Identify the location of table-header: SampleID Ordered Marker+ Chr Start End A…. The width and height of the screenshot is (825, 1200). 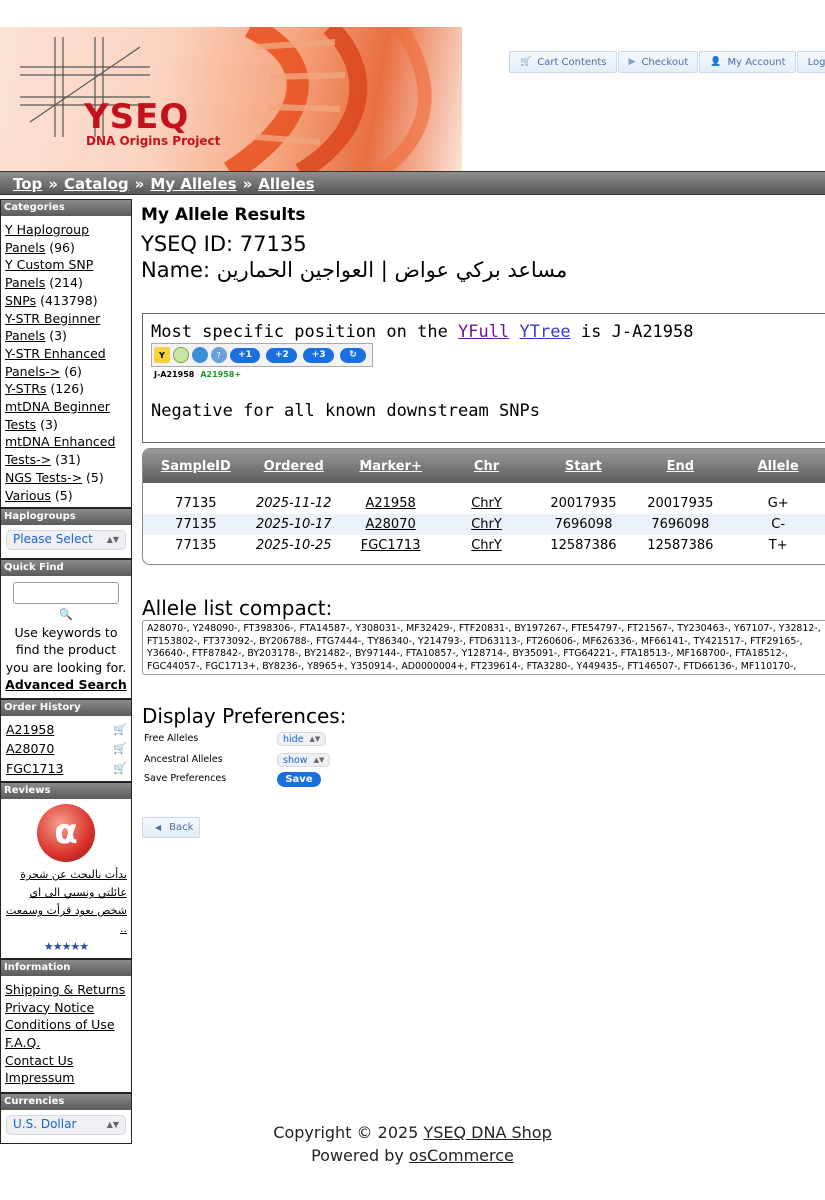
(484, 466).